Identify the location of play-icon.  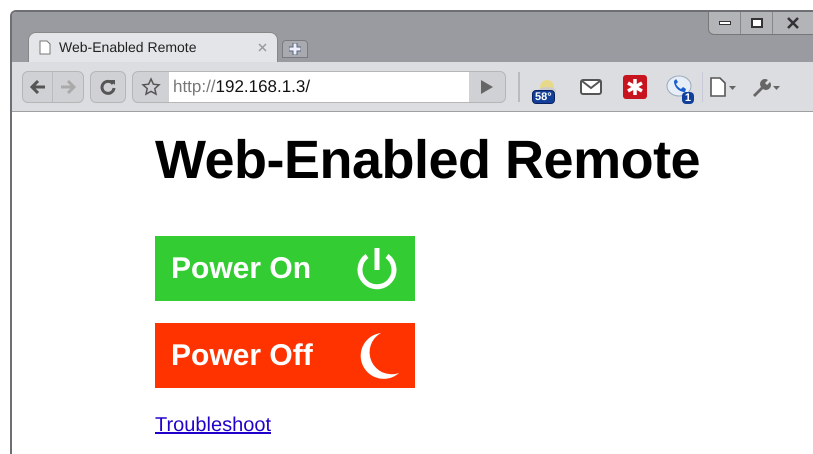
(487, 87).